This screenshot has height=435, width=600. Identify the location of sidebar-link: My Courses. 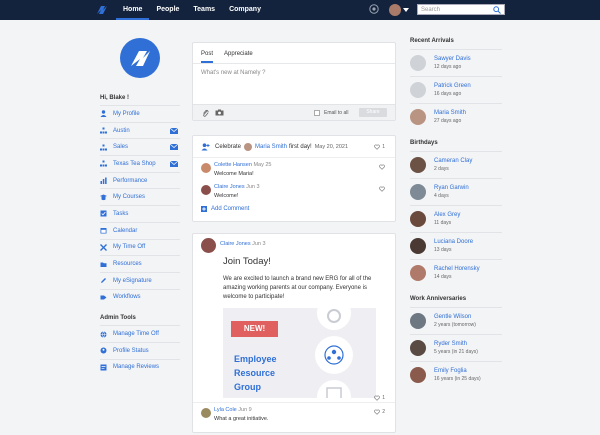
(140, 196).